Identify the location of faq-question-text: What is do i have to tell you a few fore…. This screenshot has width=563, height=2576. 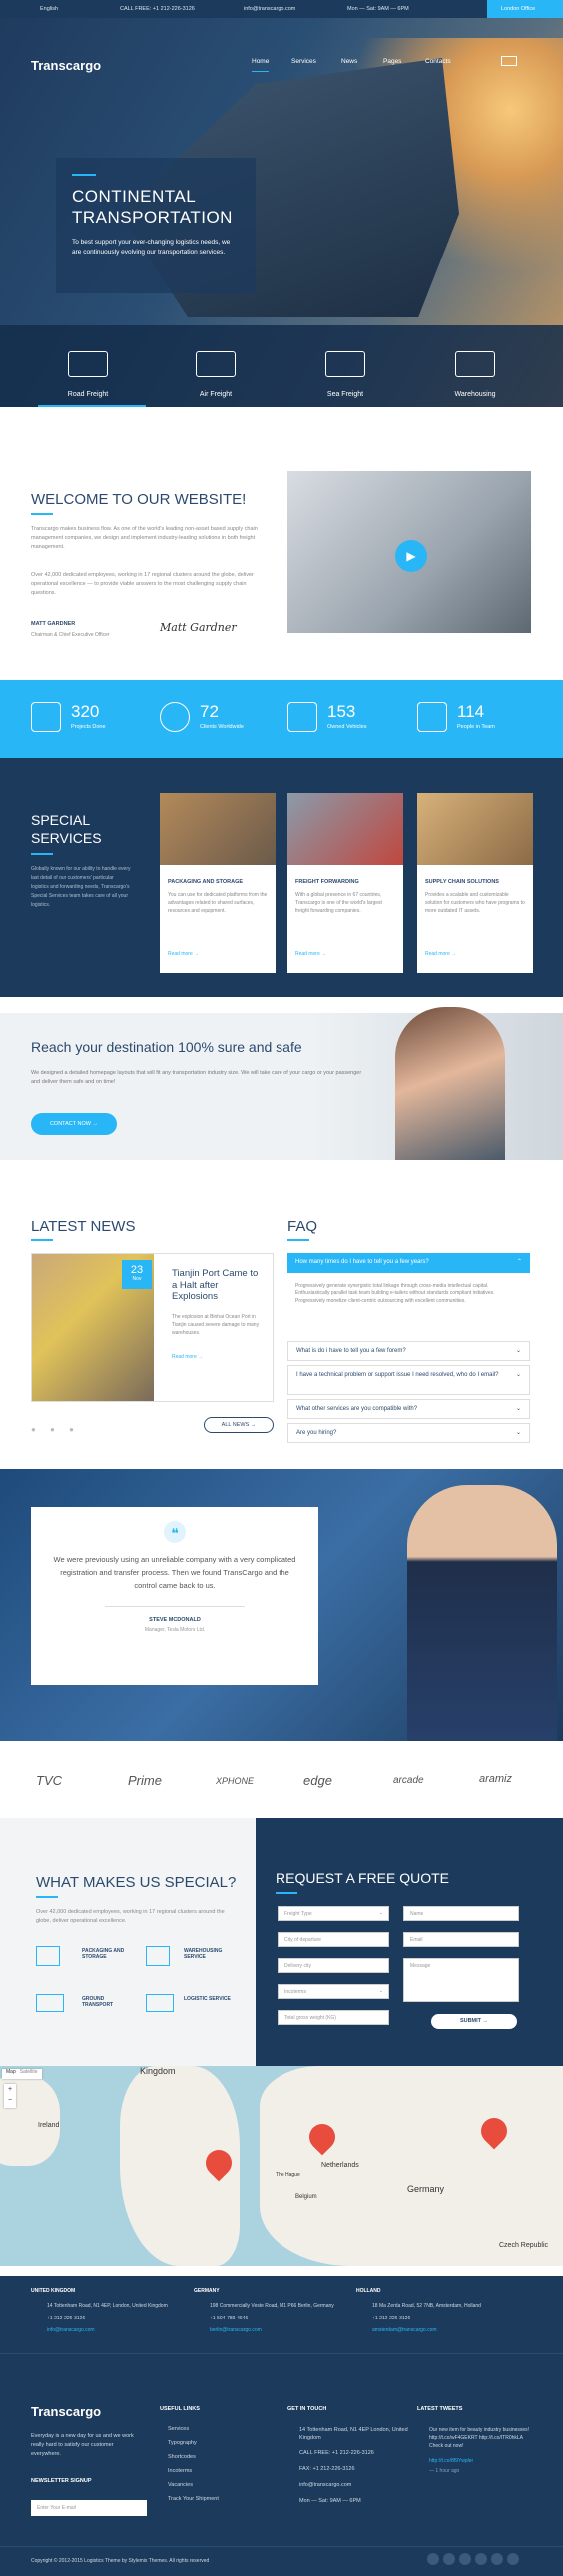
(351, 1351).